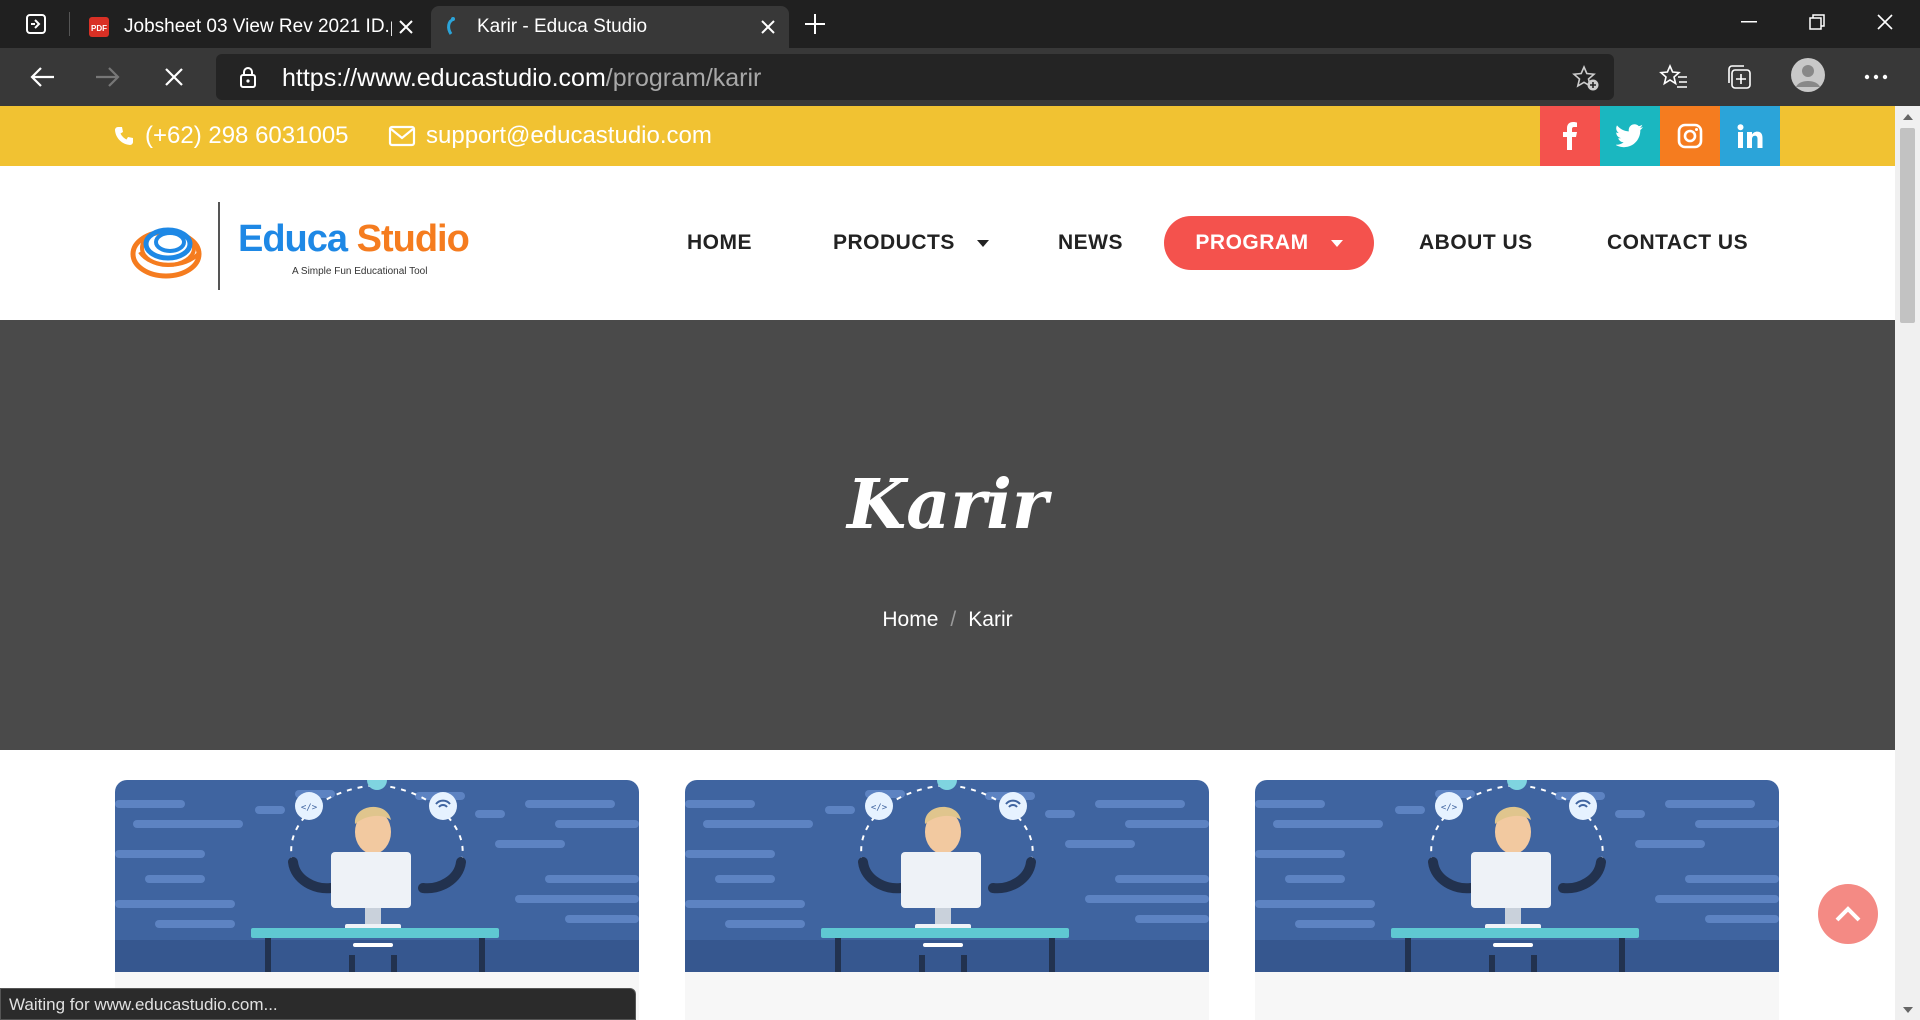 The height and width of the screenshot is (1020, 1920). What do you see at coordinates (258, 26) in the screenshot?
I see `tab-title: Jobsheet 03 View Rev 2021 ID.pdf` at bounding box center [258, 26].